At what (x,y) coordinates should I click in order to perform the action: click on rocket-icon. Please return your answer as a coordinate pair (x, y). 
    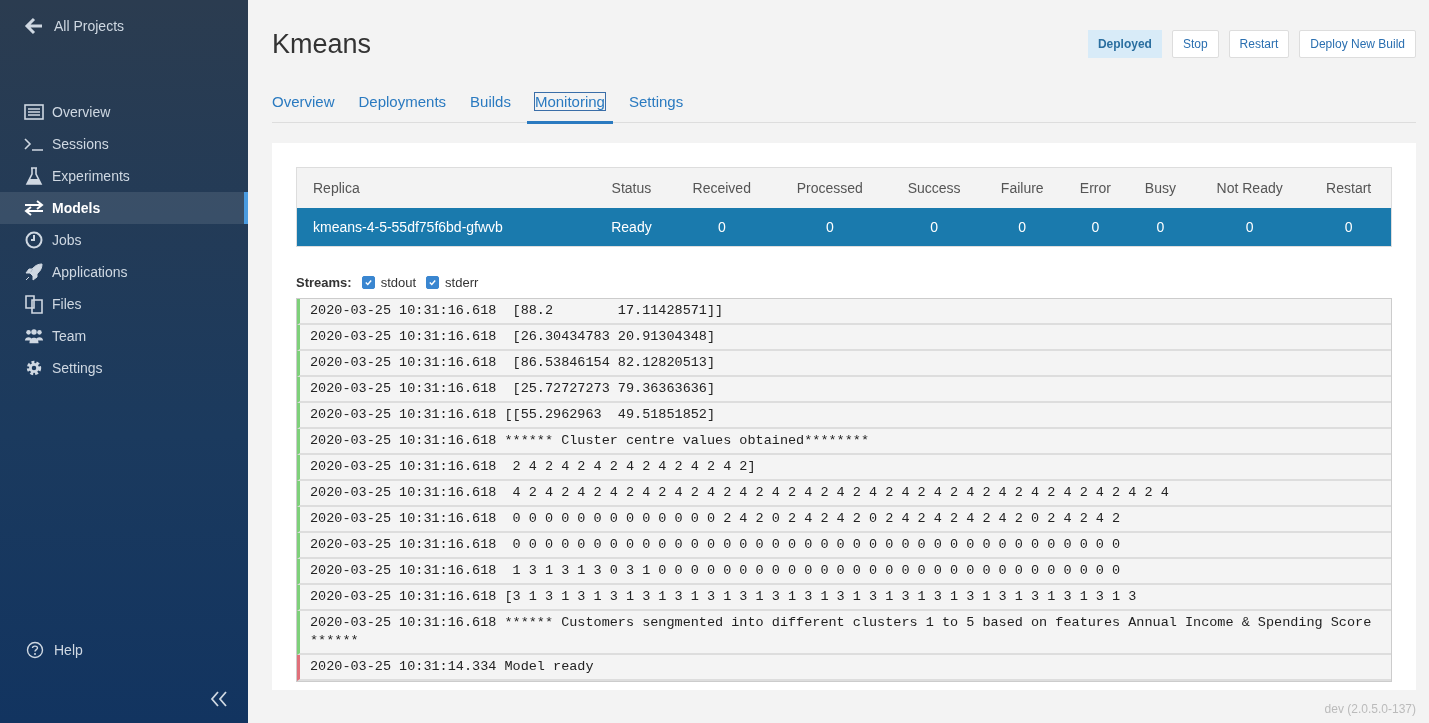
    Looking at the image, I should click on (34, 272).